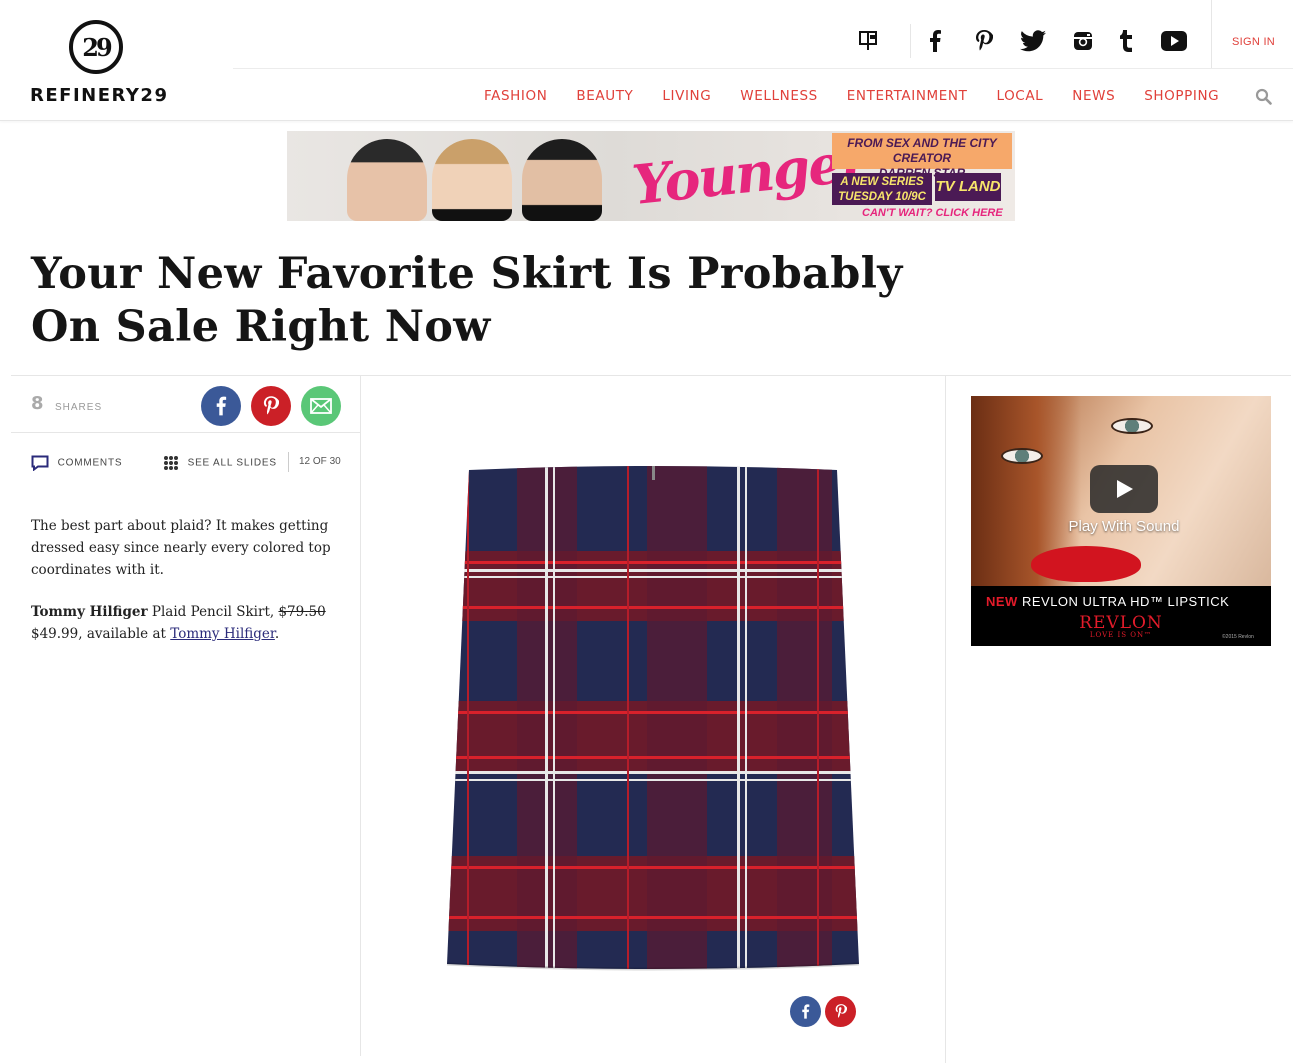  I want to click on nav-item-fashion: FASHION, so click(515, 96).